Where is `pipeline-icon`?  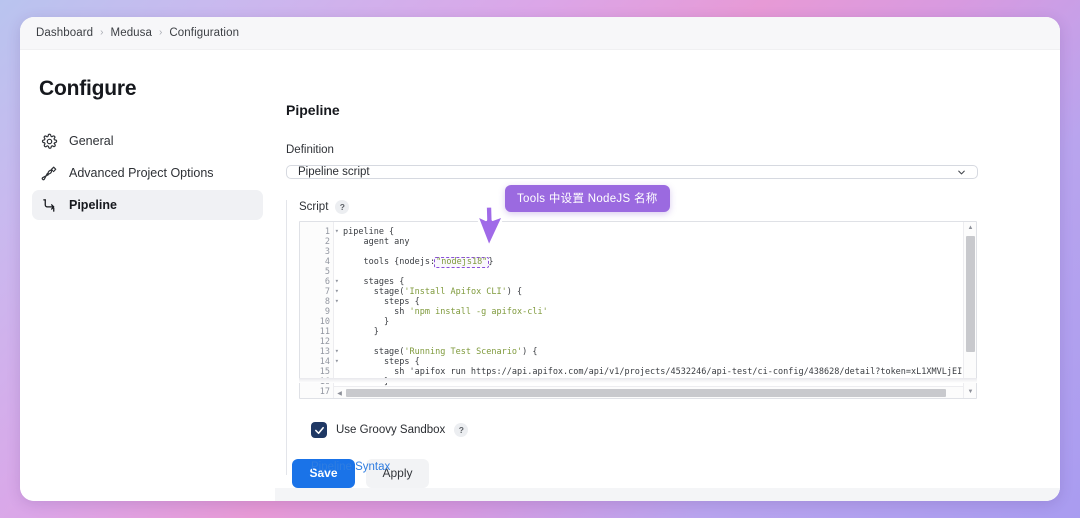 pipeline-icon is located at coordinates (49, 205).